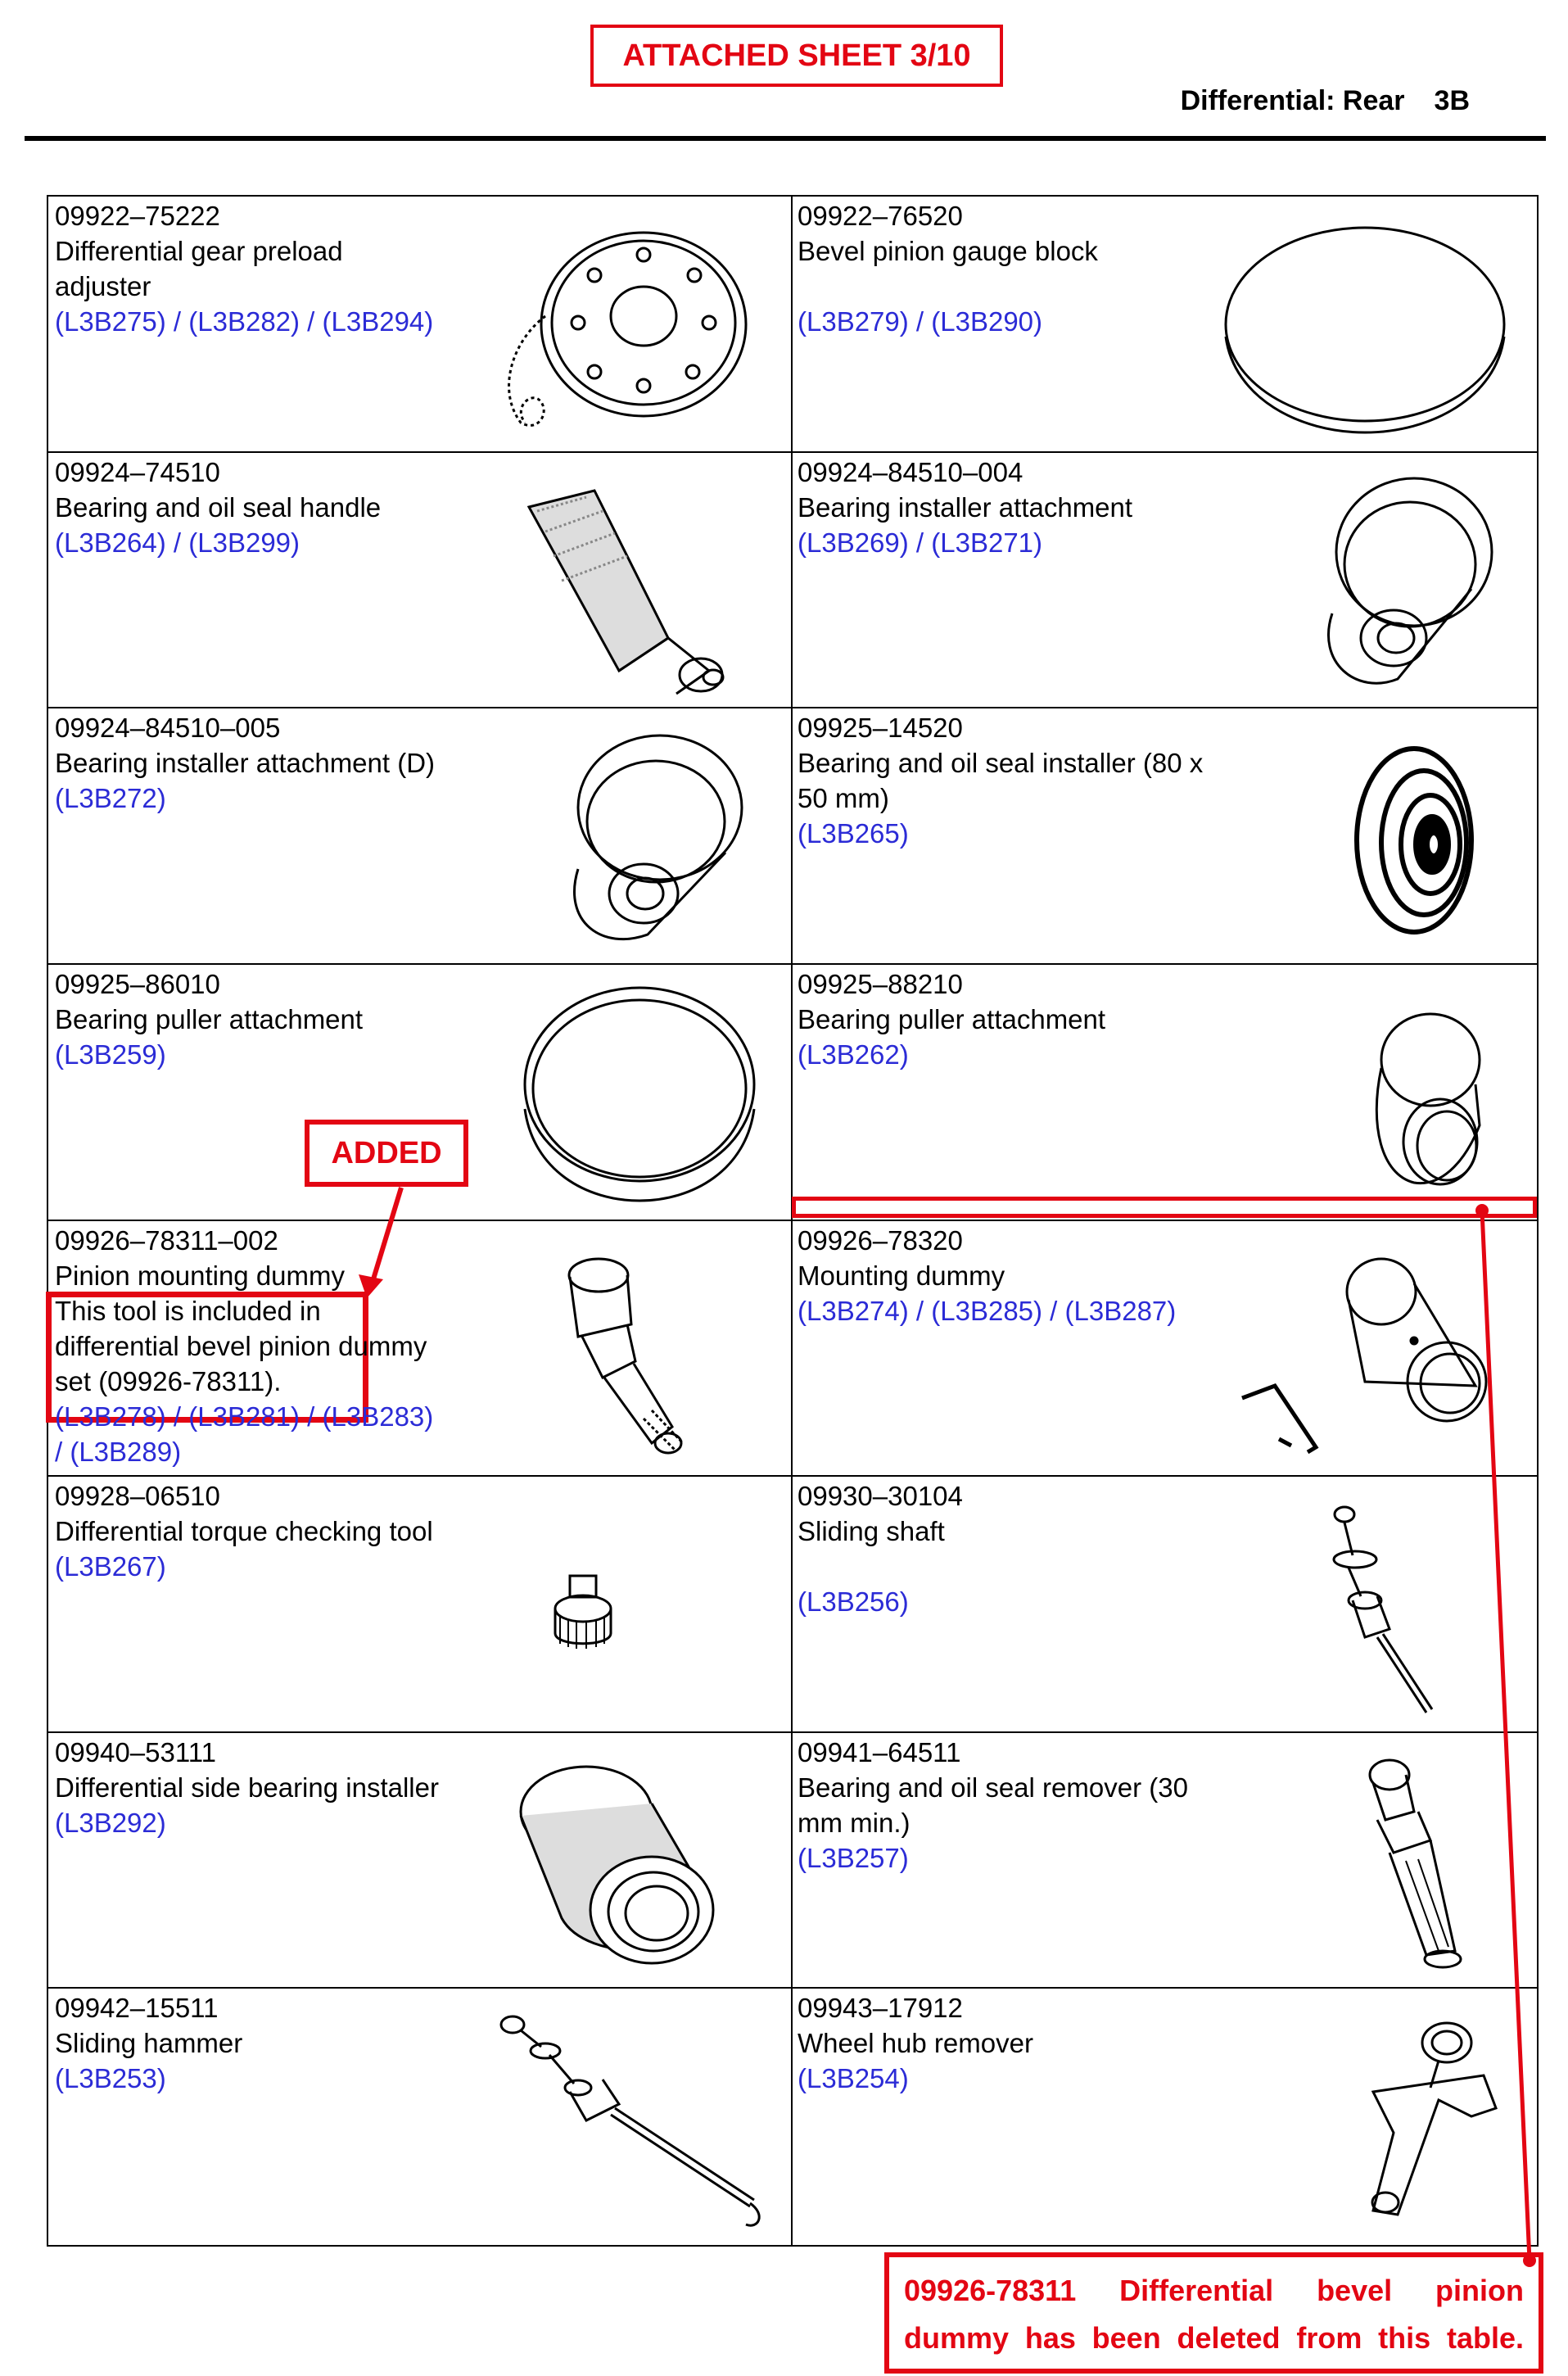 Image resolution: width=1568 pixels, height=2376 pixels. I want to click on hub-remover-icon, so click(1361, 2120).